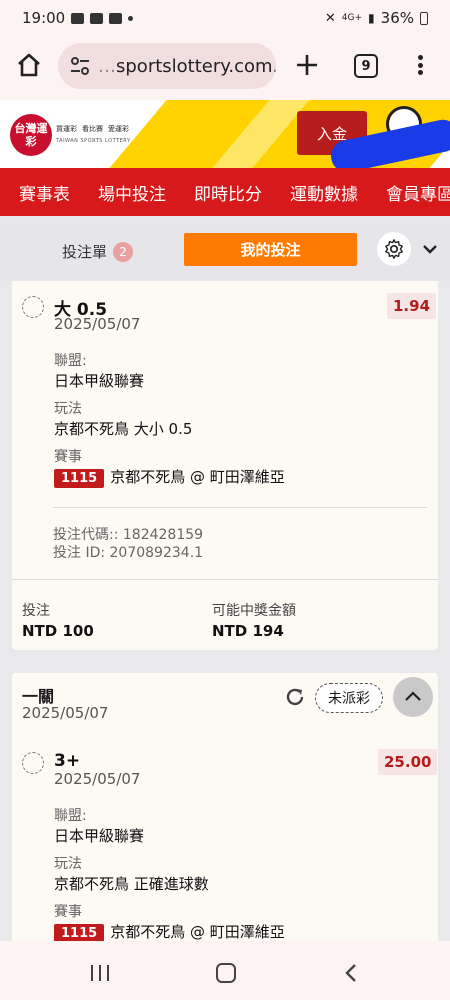 The height and width of the screenshot is (1000, 450). Describe the element at coordinates (29, 65) in the screenshot. I see `home-icon` at that location.